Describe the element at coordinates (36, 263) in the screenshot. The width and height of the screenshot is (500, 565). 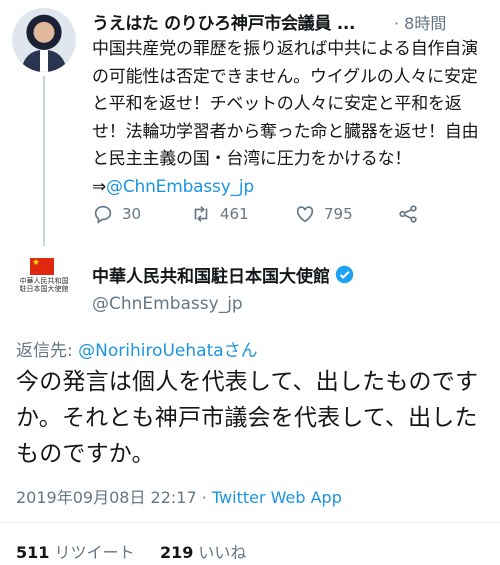
I see `star-icon: ★` at that location.